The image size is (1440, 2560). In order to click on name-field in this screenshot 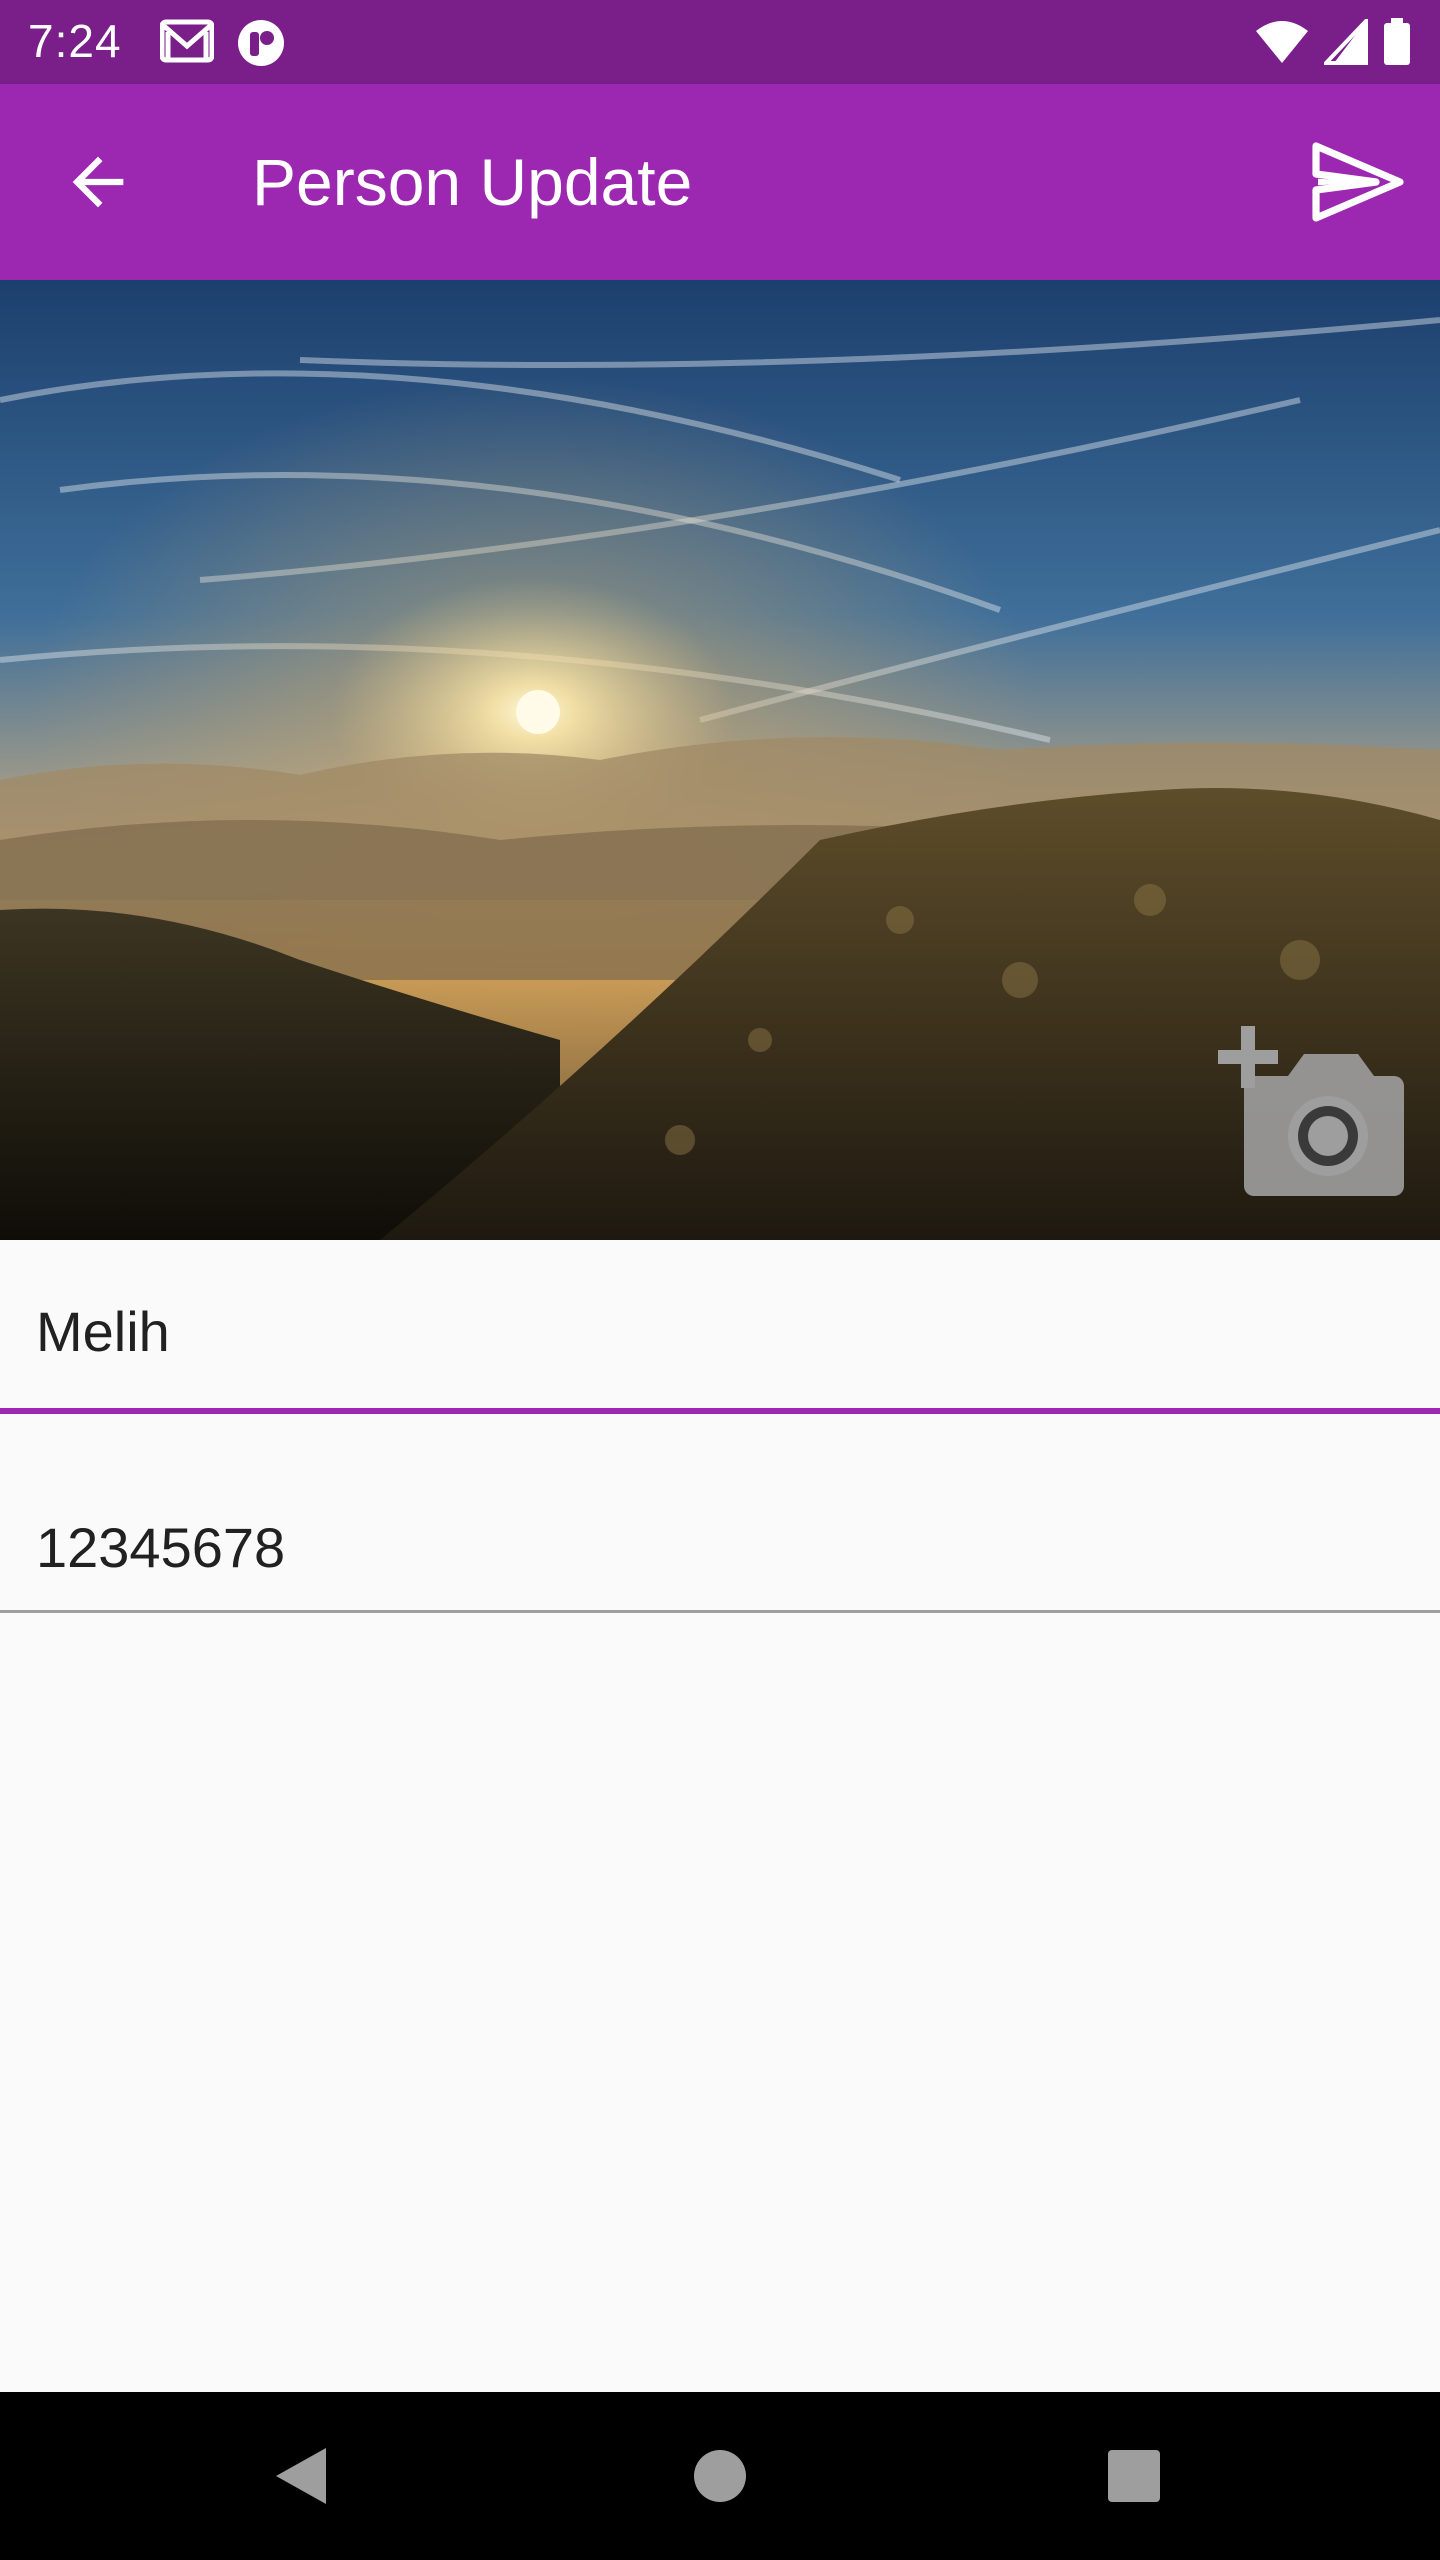, I will do `click(716, 1331)`.